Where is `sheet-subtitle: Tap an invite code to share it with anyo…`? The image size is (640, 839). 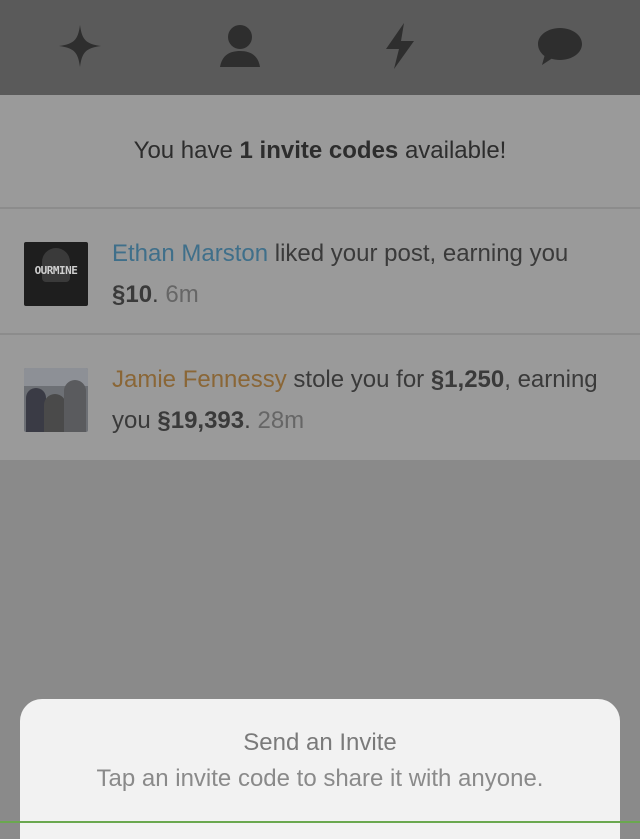
sheet-subtitle: Tap an invite code to share it with anyo… is located at coordinates (320, 778).